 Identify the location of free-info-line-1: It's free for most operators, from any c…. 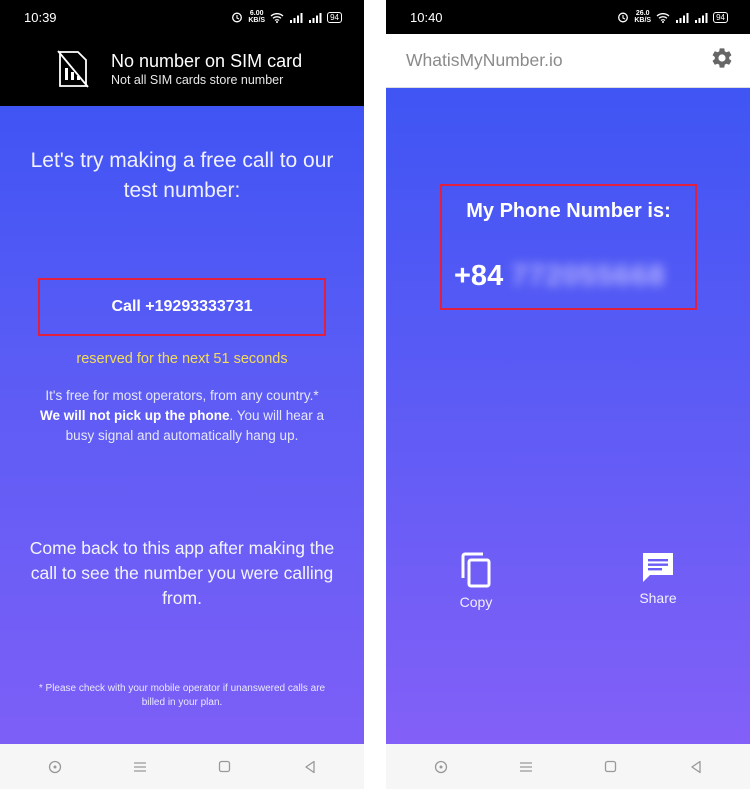
(182, 395).